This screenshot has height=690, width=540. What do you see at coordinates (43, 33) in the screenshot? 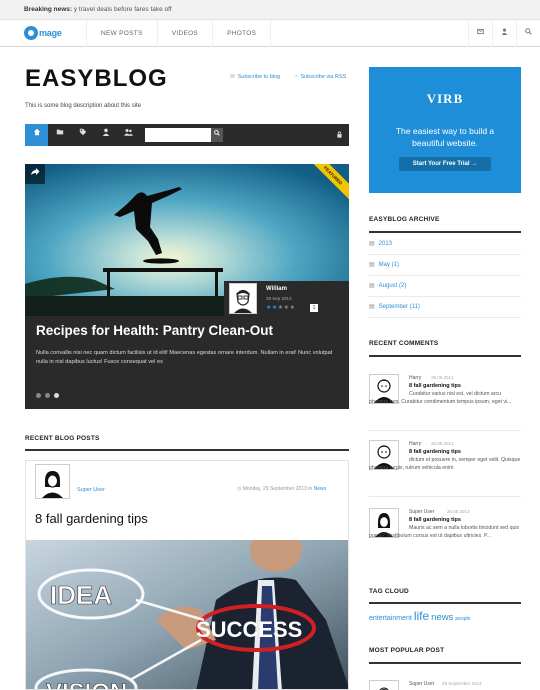
I see `site-logo: mage` at bounding box center [43, 33].